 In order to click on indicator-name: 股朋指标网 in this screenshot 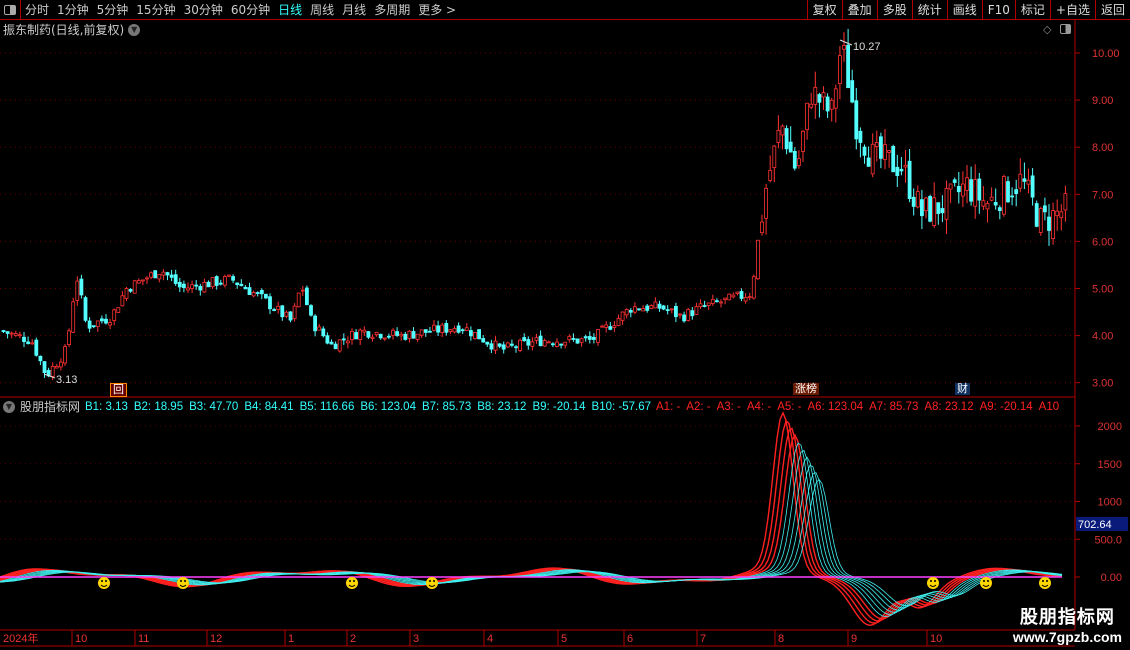, I will do `click(50, 406)`.